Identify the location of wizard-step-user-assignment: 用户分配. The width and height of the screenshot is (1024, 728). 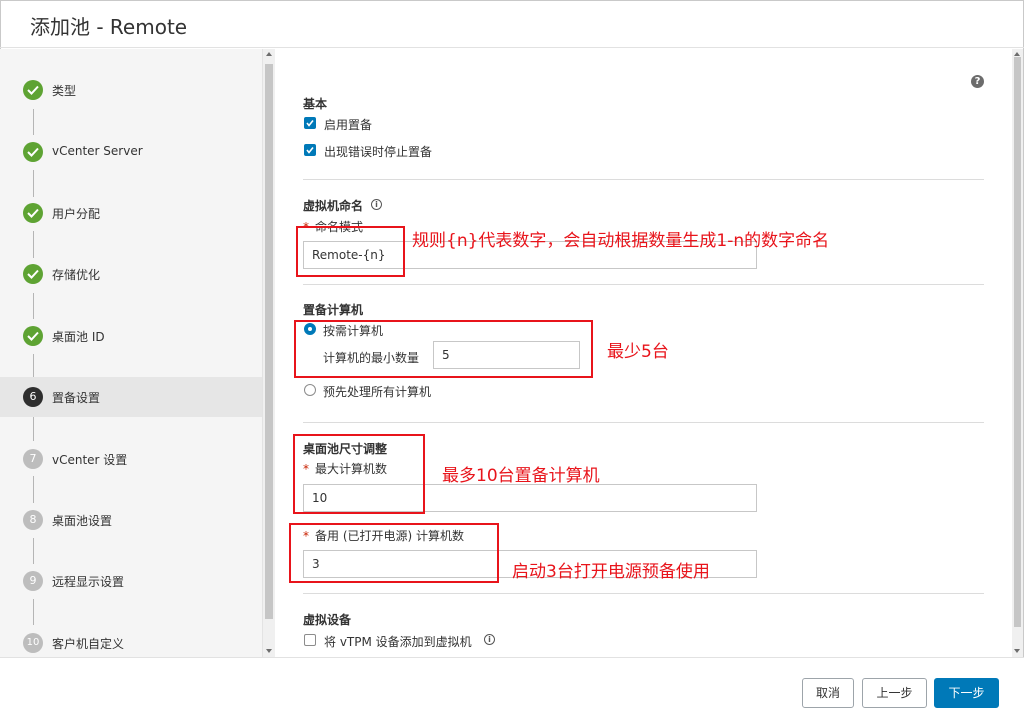
(131, 213).